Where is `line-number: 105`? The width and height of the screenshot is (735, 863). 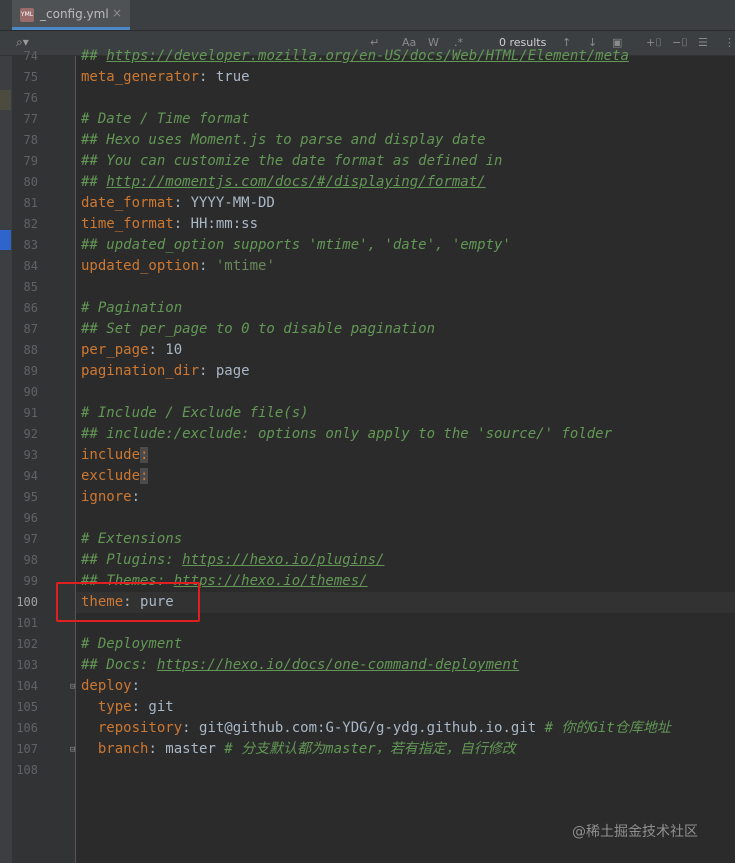 line-number: 105 is located at coordinates (27, 707).